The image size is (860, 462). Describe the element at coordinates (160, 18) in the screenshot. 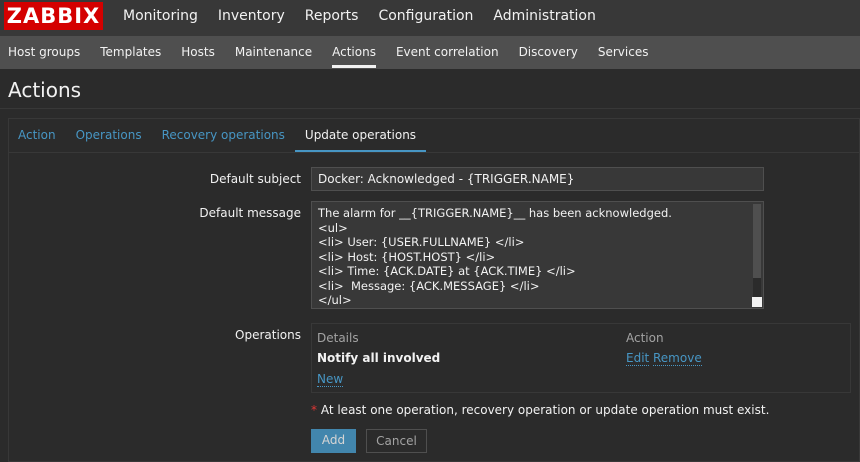

I see `main-menu-monitoring: Monitoring` at that location.